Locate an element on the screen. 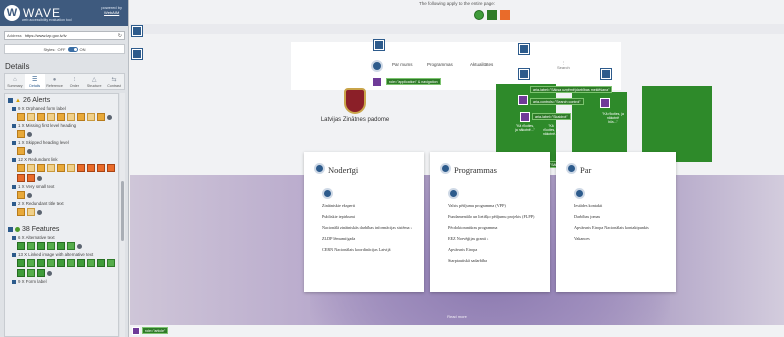 Image resolution: width=784 pixels, height=337 pixels. features-checkbox is located at coordinates (10, 229).